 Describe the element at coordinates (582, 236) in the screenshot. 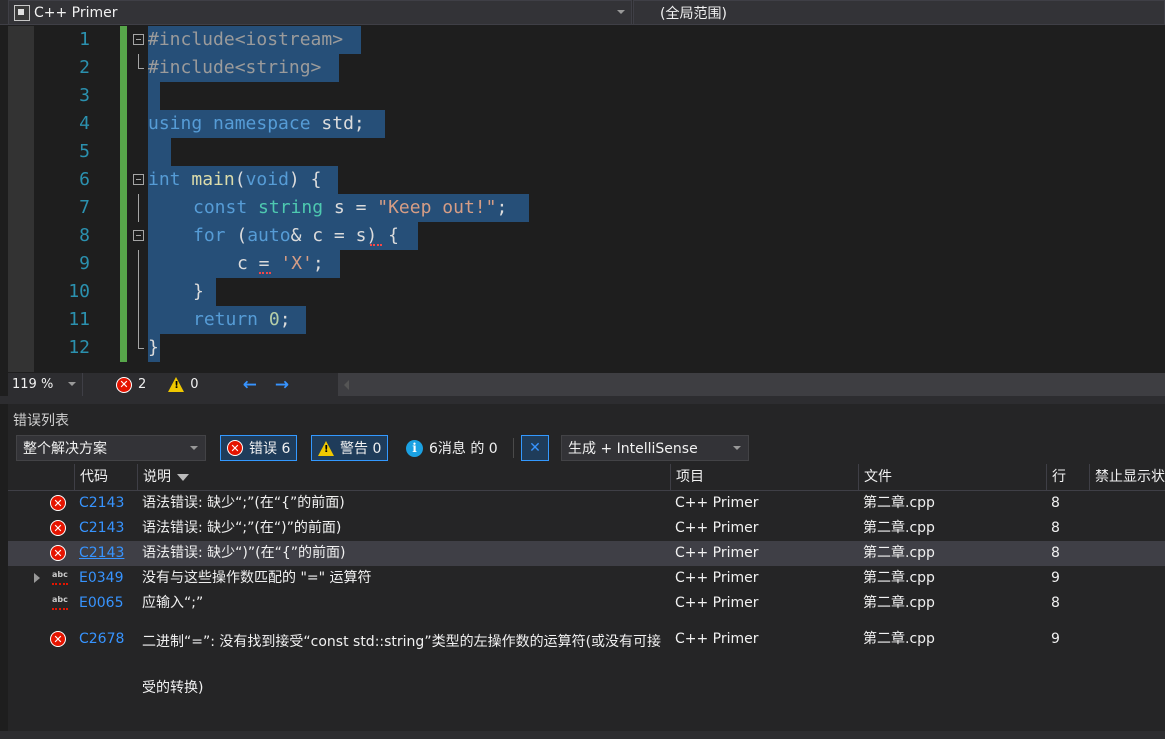

I see `code-line: 8 for (auto& c = s) {` at that location.